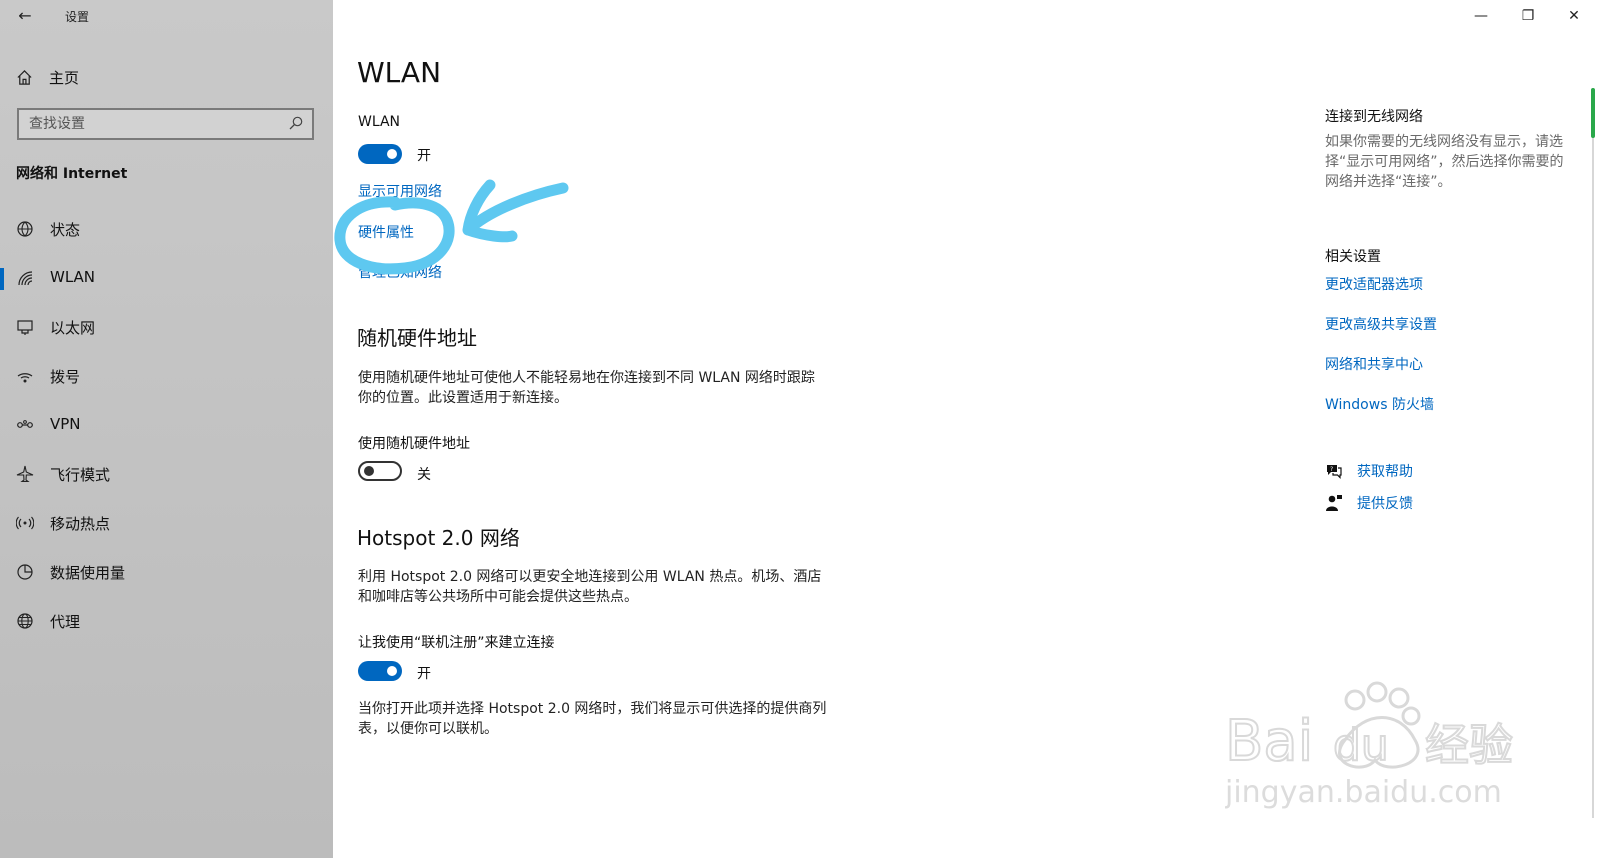 Image resolution: width=1600 pixels, height=858 pixels. I want to click on close-button: ✕, so click(1574, 16).